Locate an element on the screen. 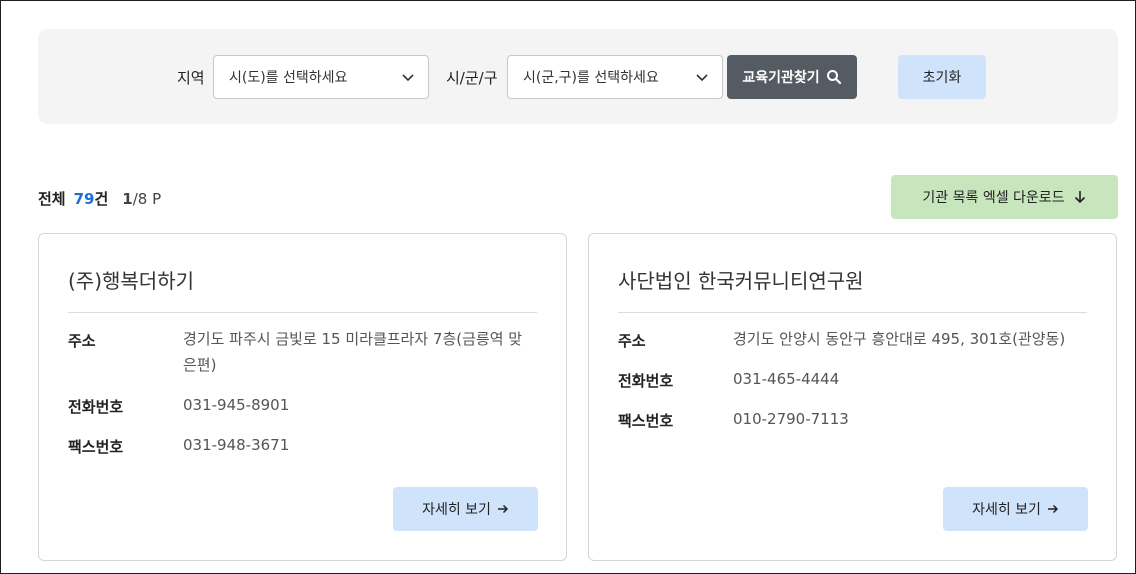 The height and width of the screenshot is (574, 1136). page-indicator: 1/8 P is located at coordinates (141, 199).